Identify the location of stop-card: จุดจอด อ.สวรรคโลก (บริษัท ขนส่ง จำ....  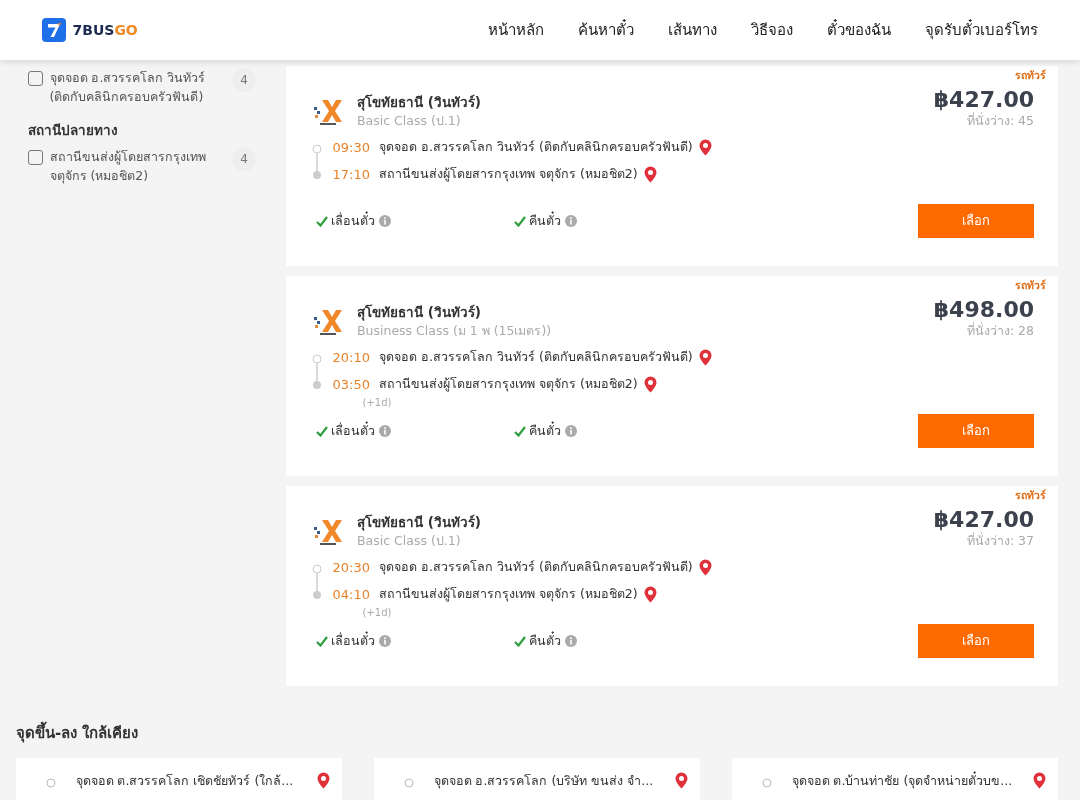
(537, 778).